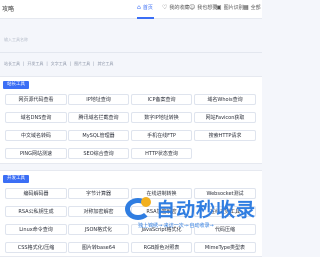  Describe the element at coordinates (145, 18) in the screenshot. I see `active-nav-indicator` at that location.